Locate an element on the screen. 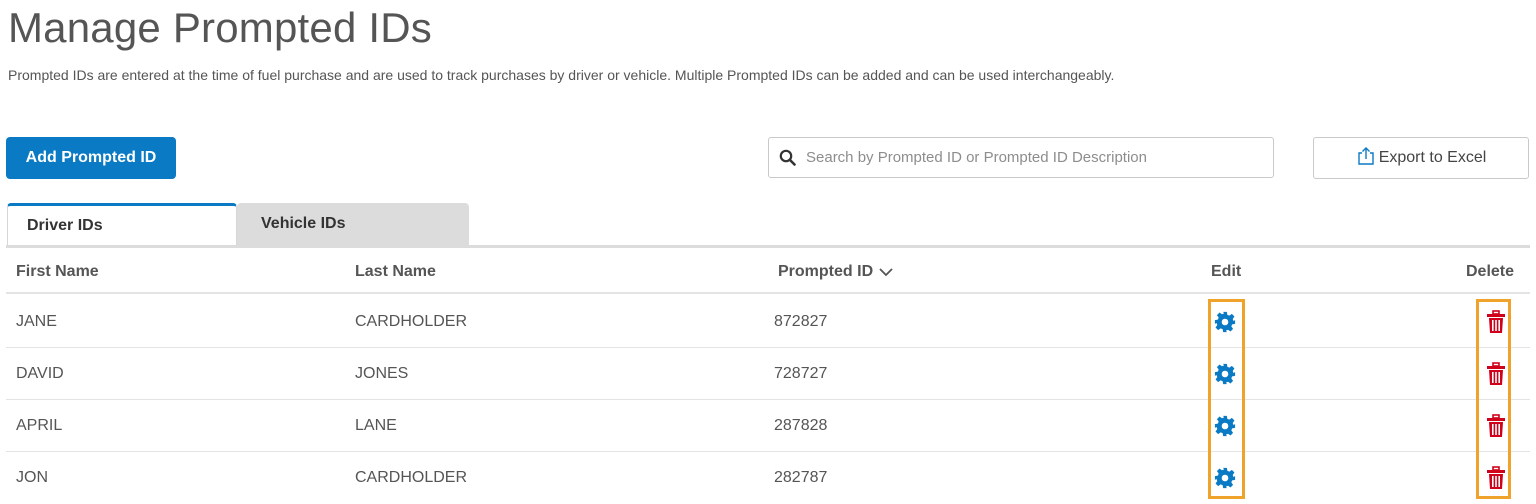 This screenshot has height=504, width=1536. first-name-cell: JANE is located at coordinates (36, 321).